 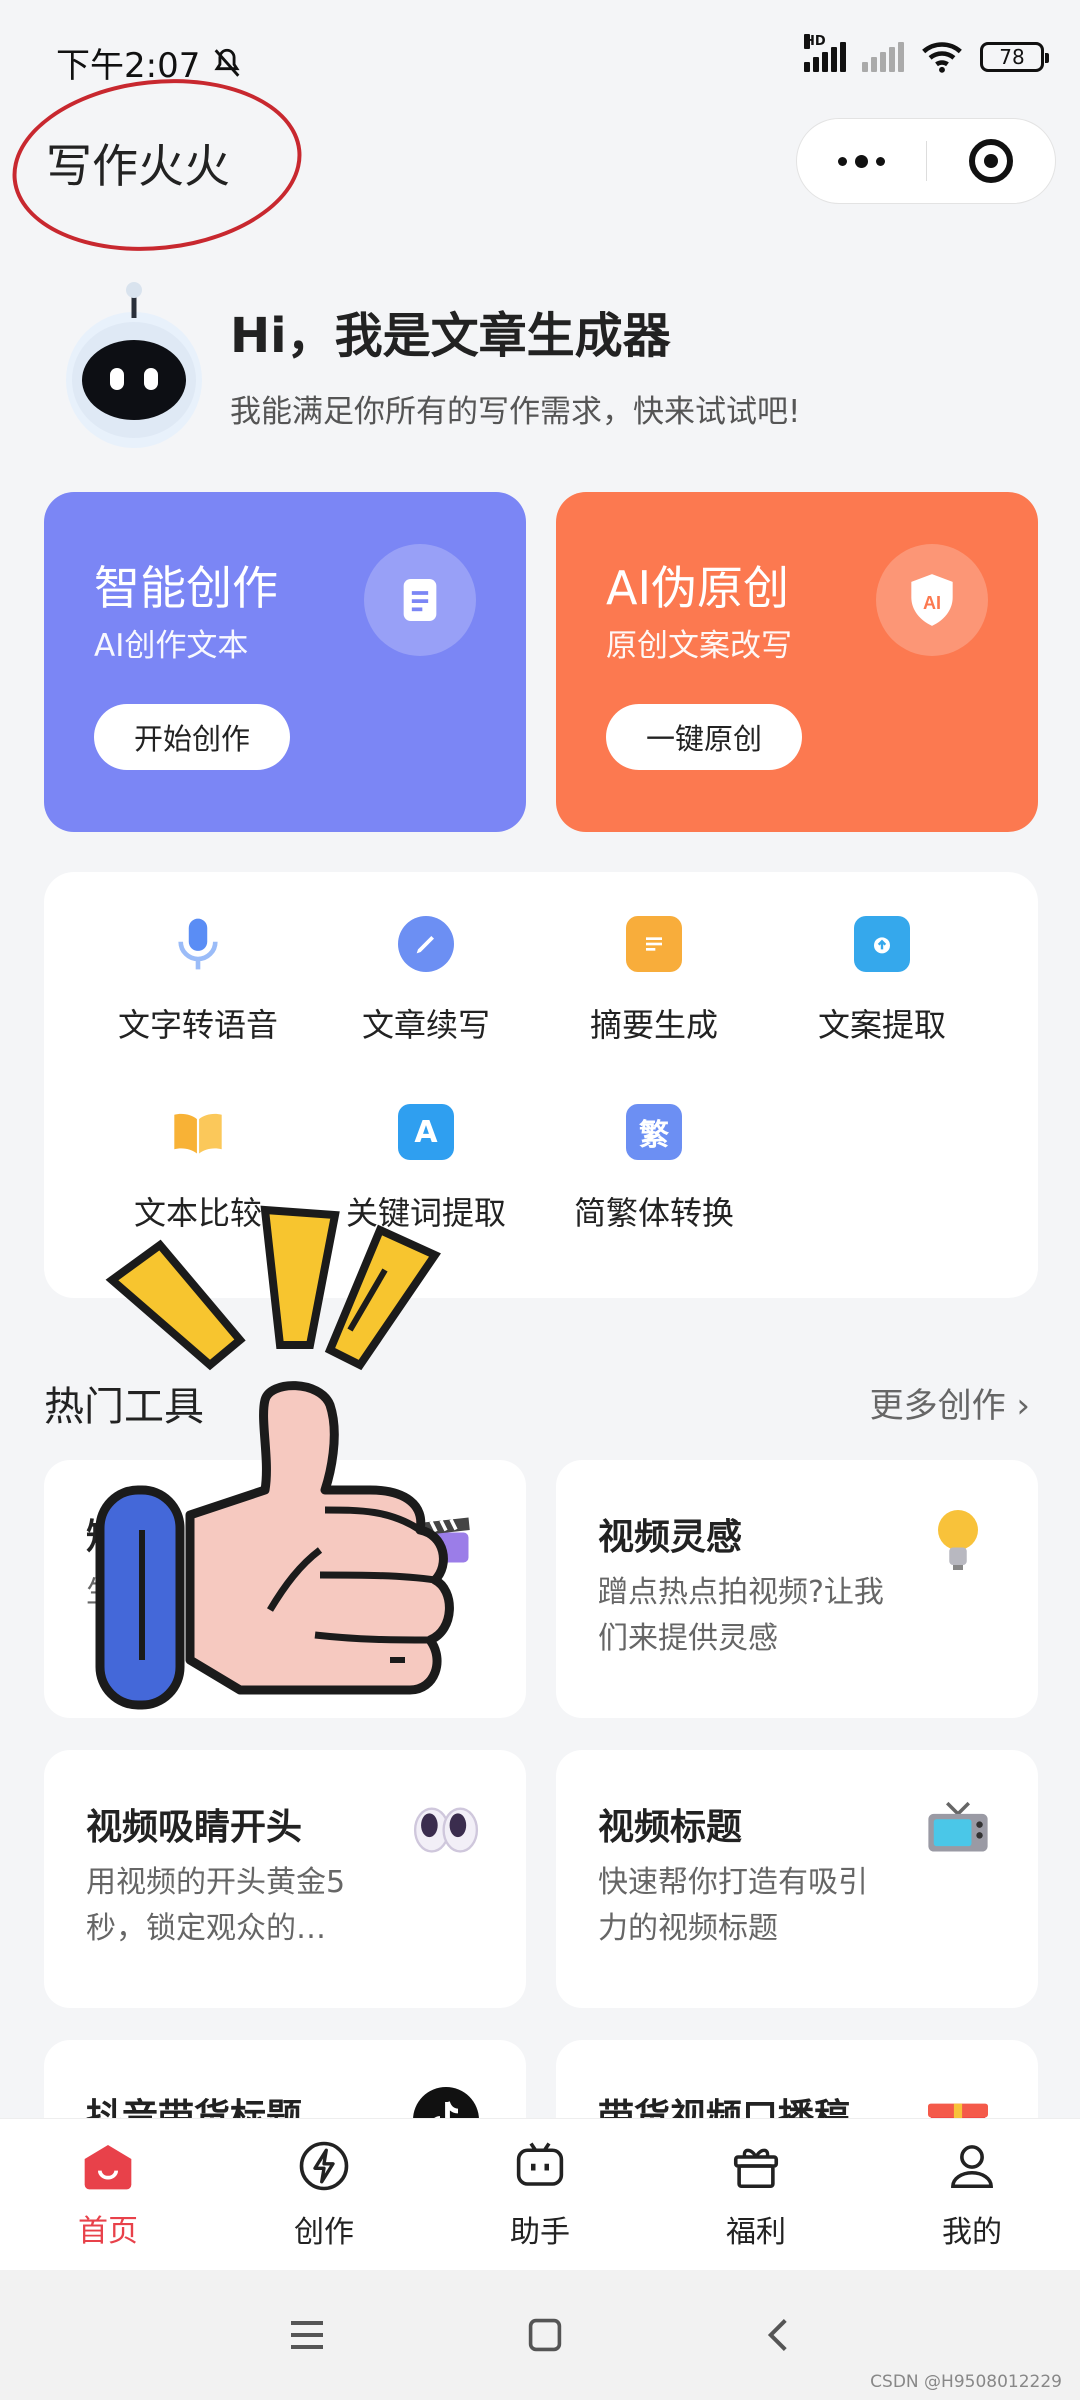 What do you see at coordinates (108, 2166) in the screenshot?
I see `home-icon` at bounding box center [108, 2166].